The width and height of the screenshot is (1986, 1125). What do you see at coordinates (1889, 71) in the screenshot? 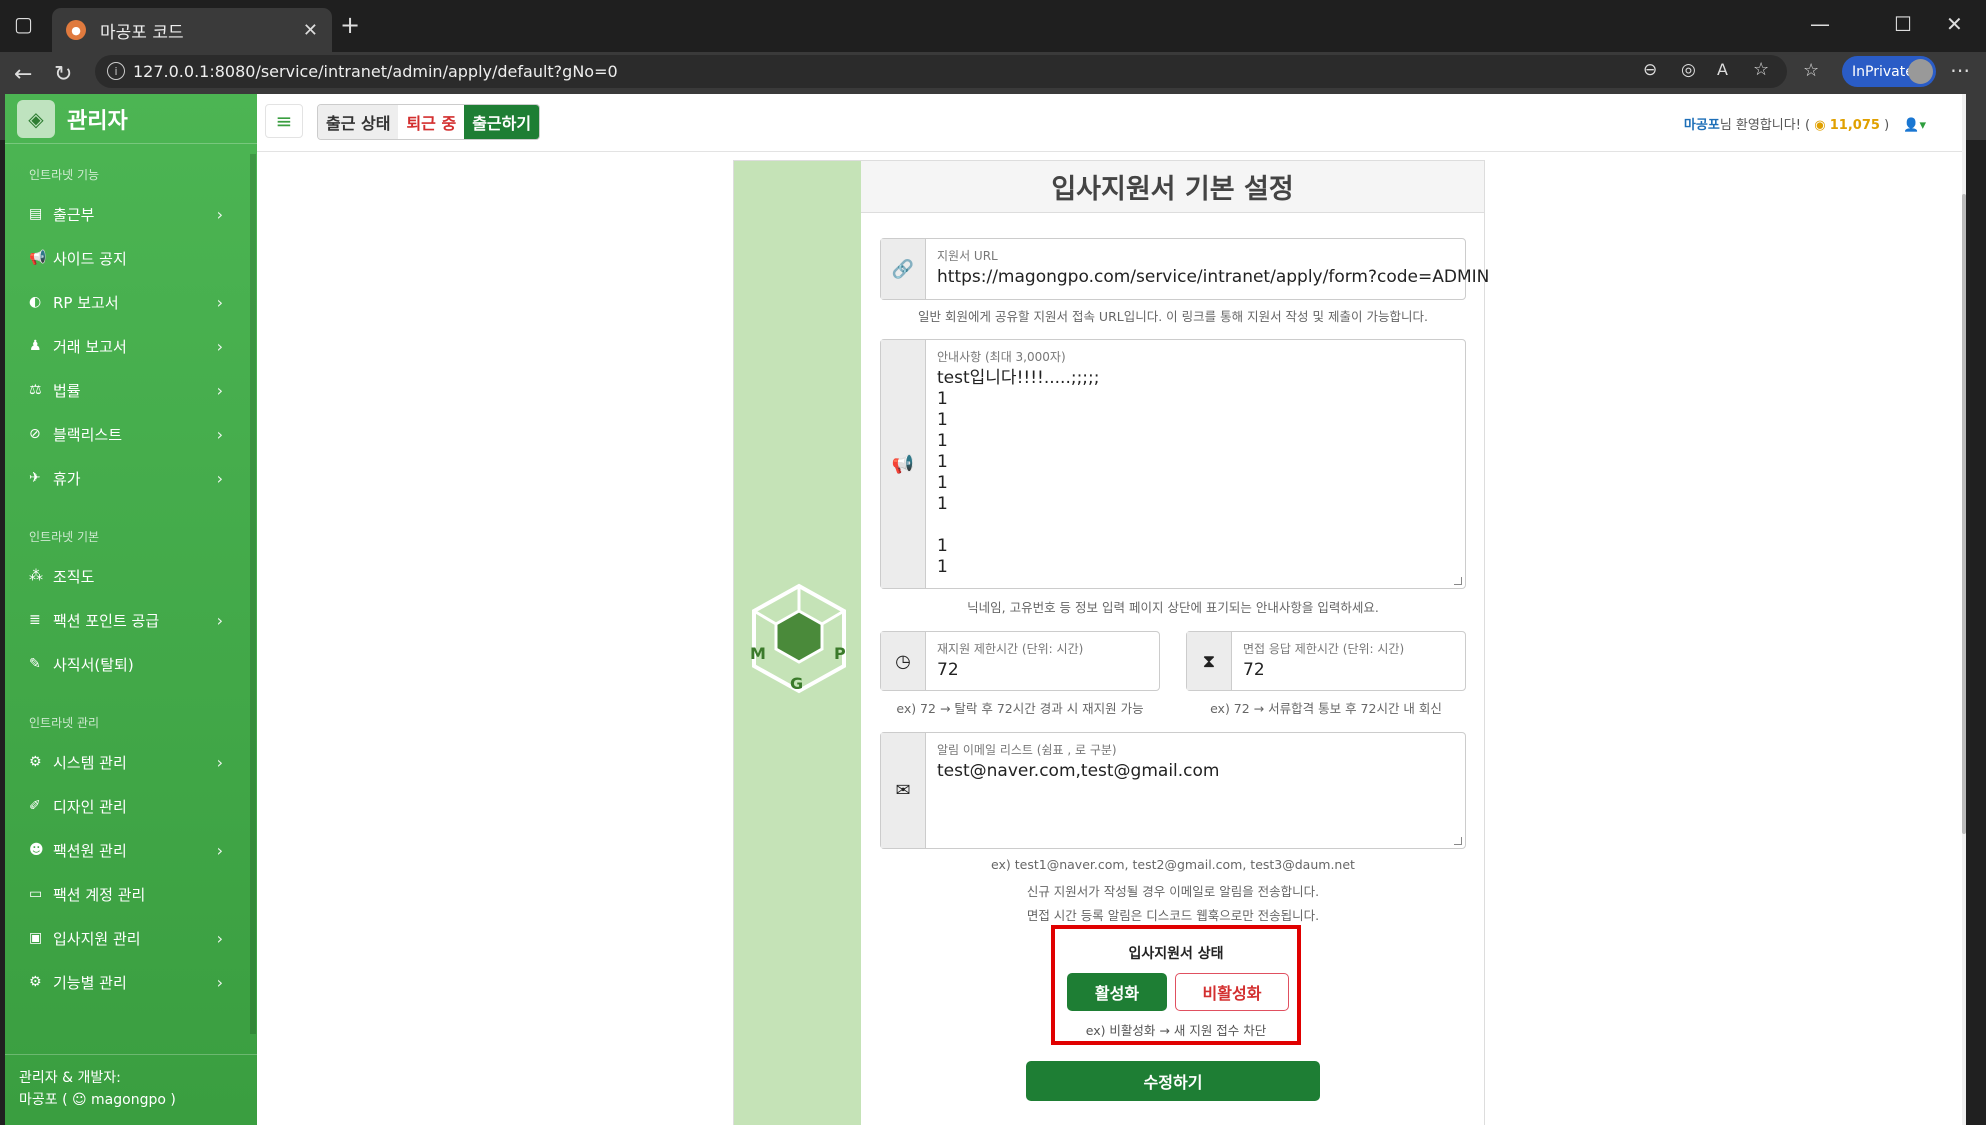
I see `inprivate-badge: InPrivate` at bounding box center [1889, 71].